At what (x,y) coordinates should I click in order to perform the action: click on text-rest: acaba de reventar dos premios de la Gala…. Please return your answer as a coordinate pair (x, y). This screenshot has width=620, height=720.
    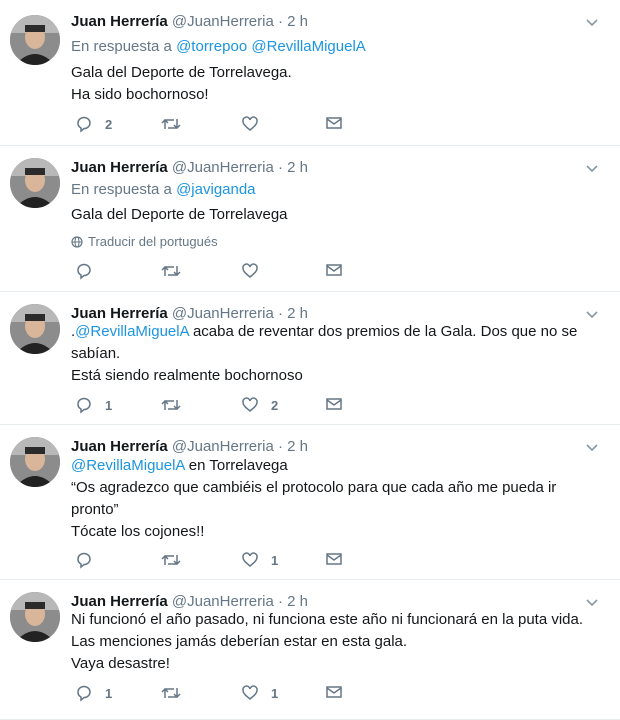
    Looking at the image, I should click on (383, 331).